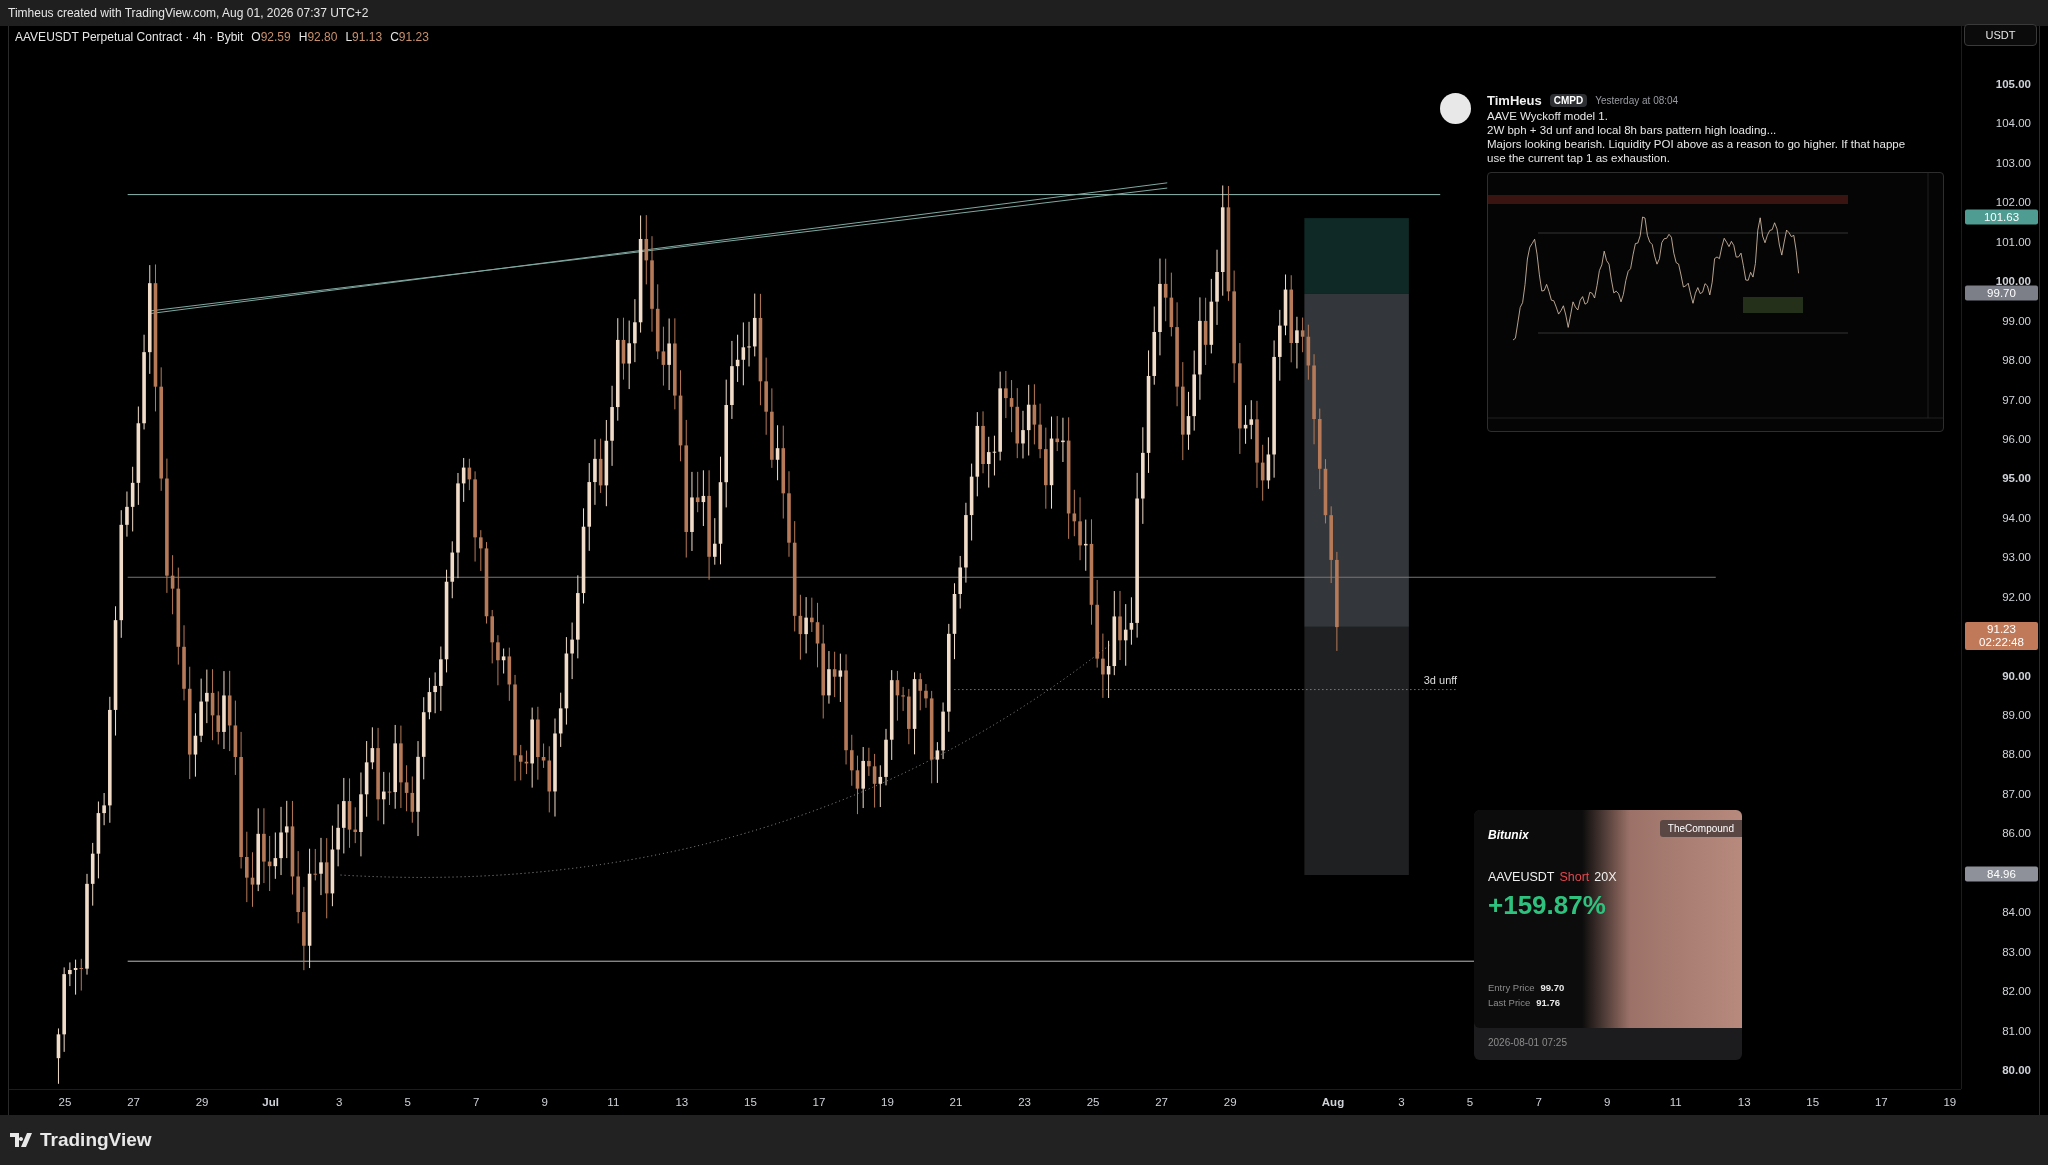 The width and height of the screenshot is (2048, 1165). What do you see at coordinates (188, 13) in the screenshot?
I see `chart-caption: Timheus created with TradingView.com, Aug 01, 2026 07:37 UTC+2` at bounding box center [188, 13].